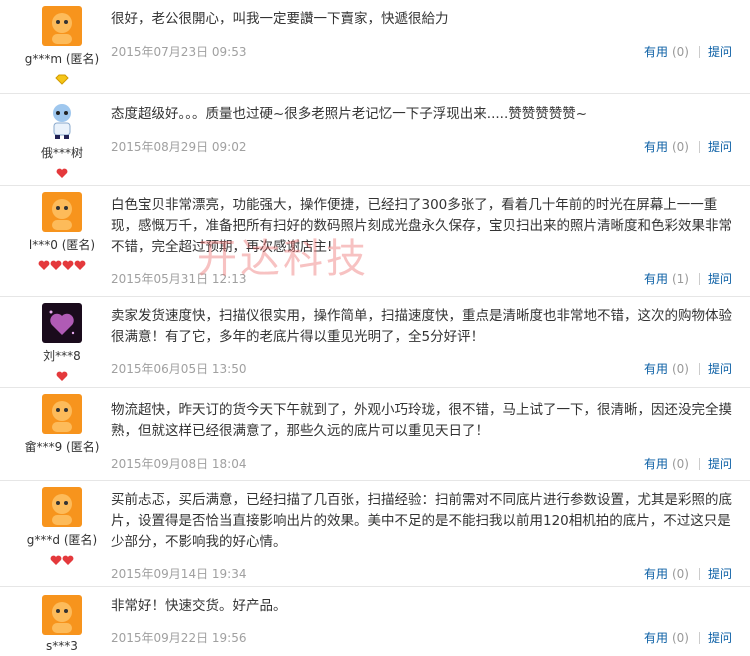 The width and height of the screenshot is (750, 656). I want to click on useful-count: (1), so click(680, 279).